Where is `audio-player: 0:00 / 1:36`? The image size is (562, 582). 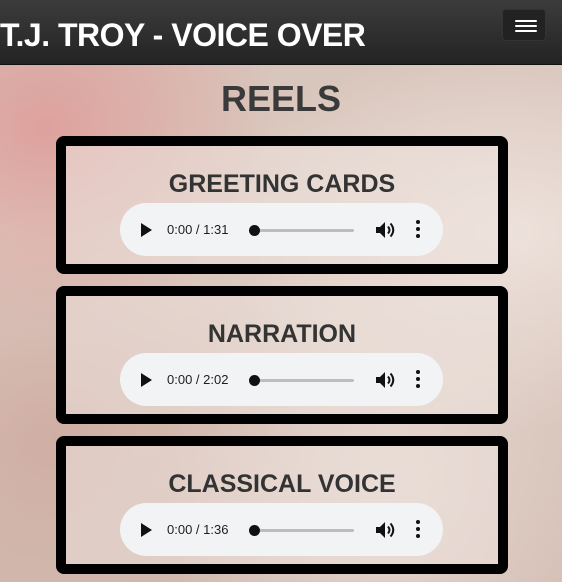
audio-player: 0:00 / 1:36 is located at coordinates (281, 529).